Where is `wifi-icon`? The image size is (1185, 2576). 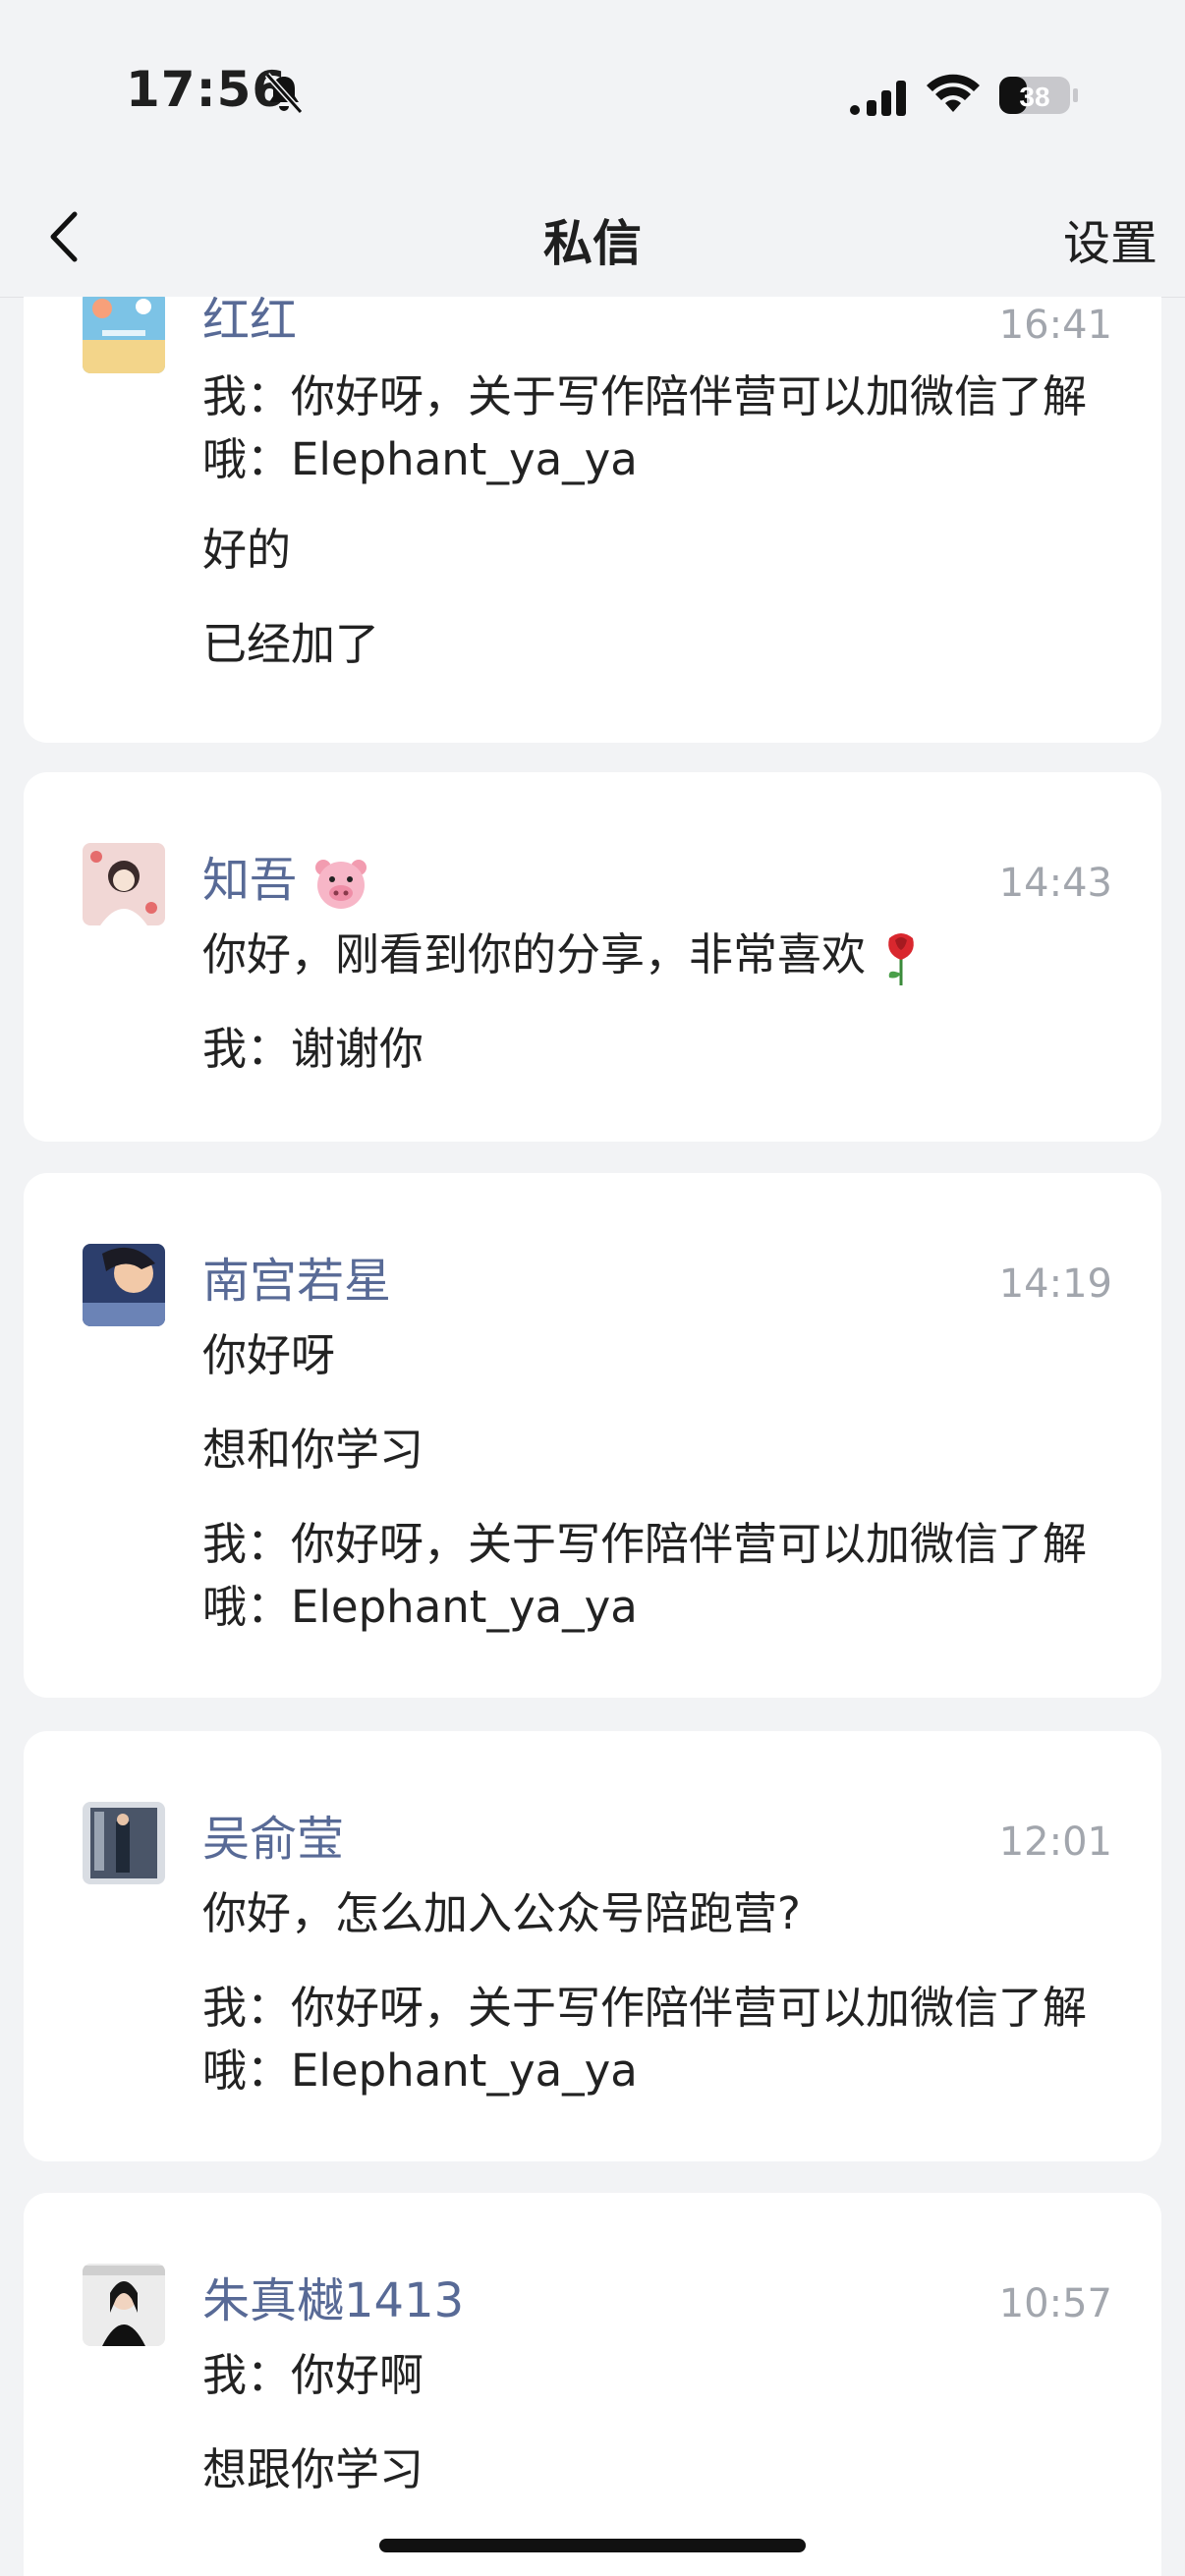
wifi-icon is located at coordinates (954, 93).